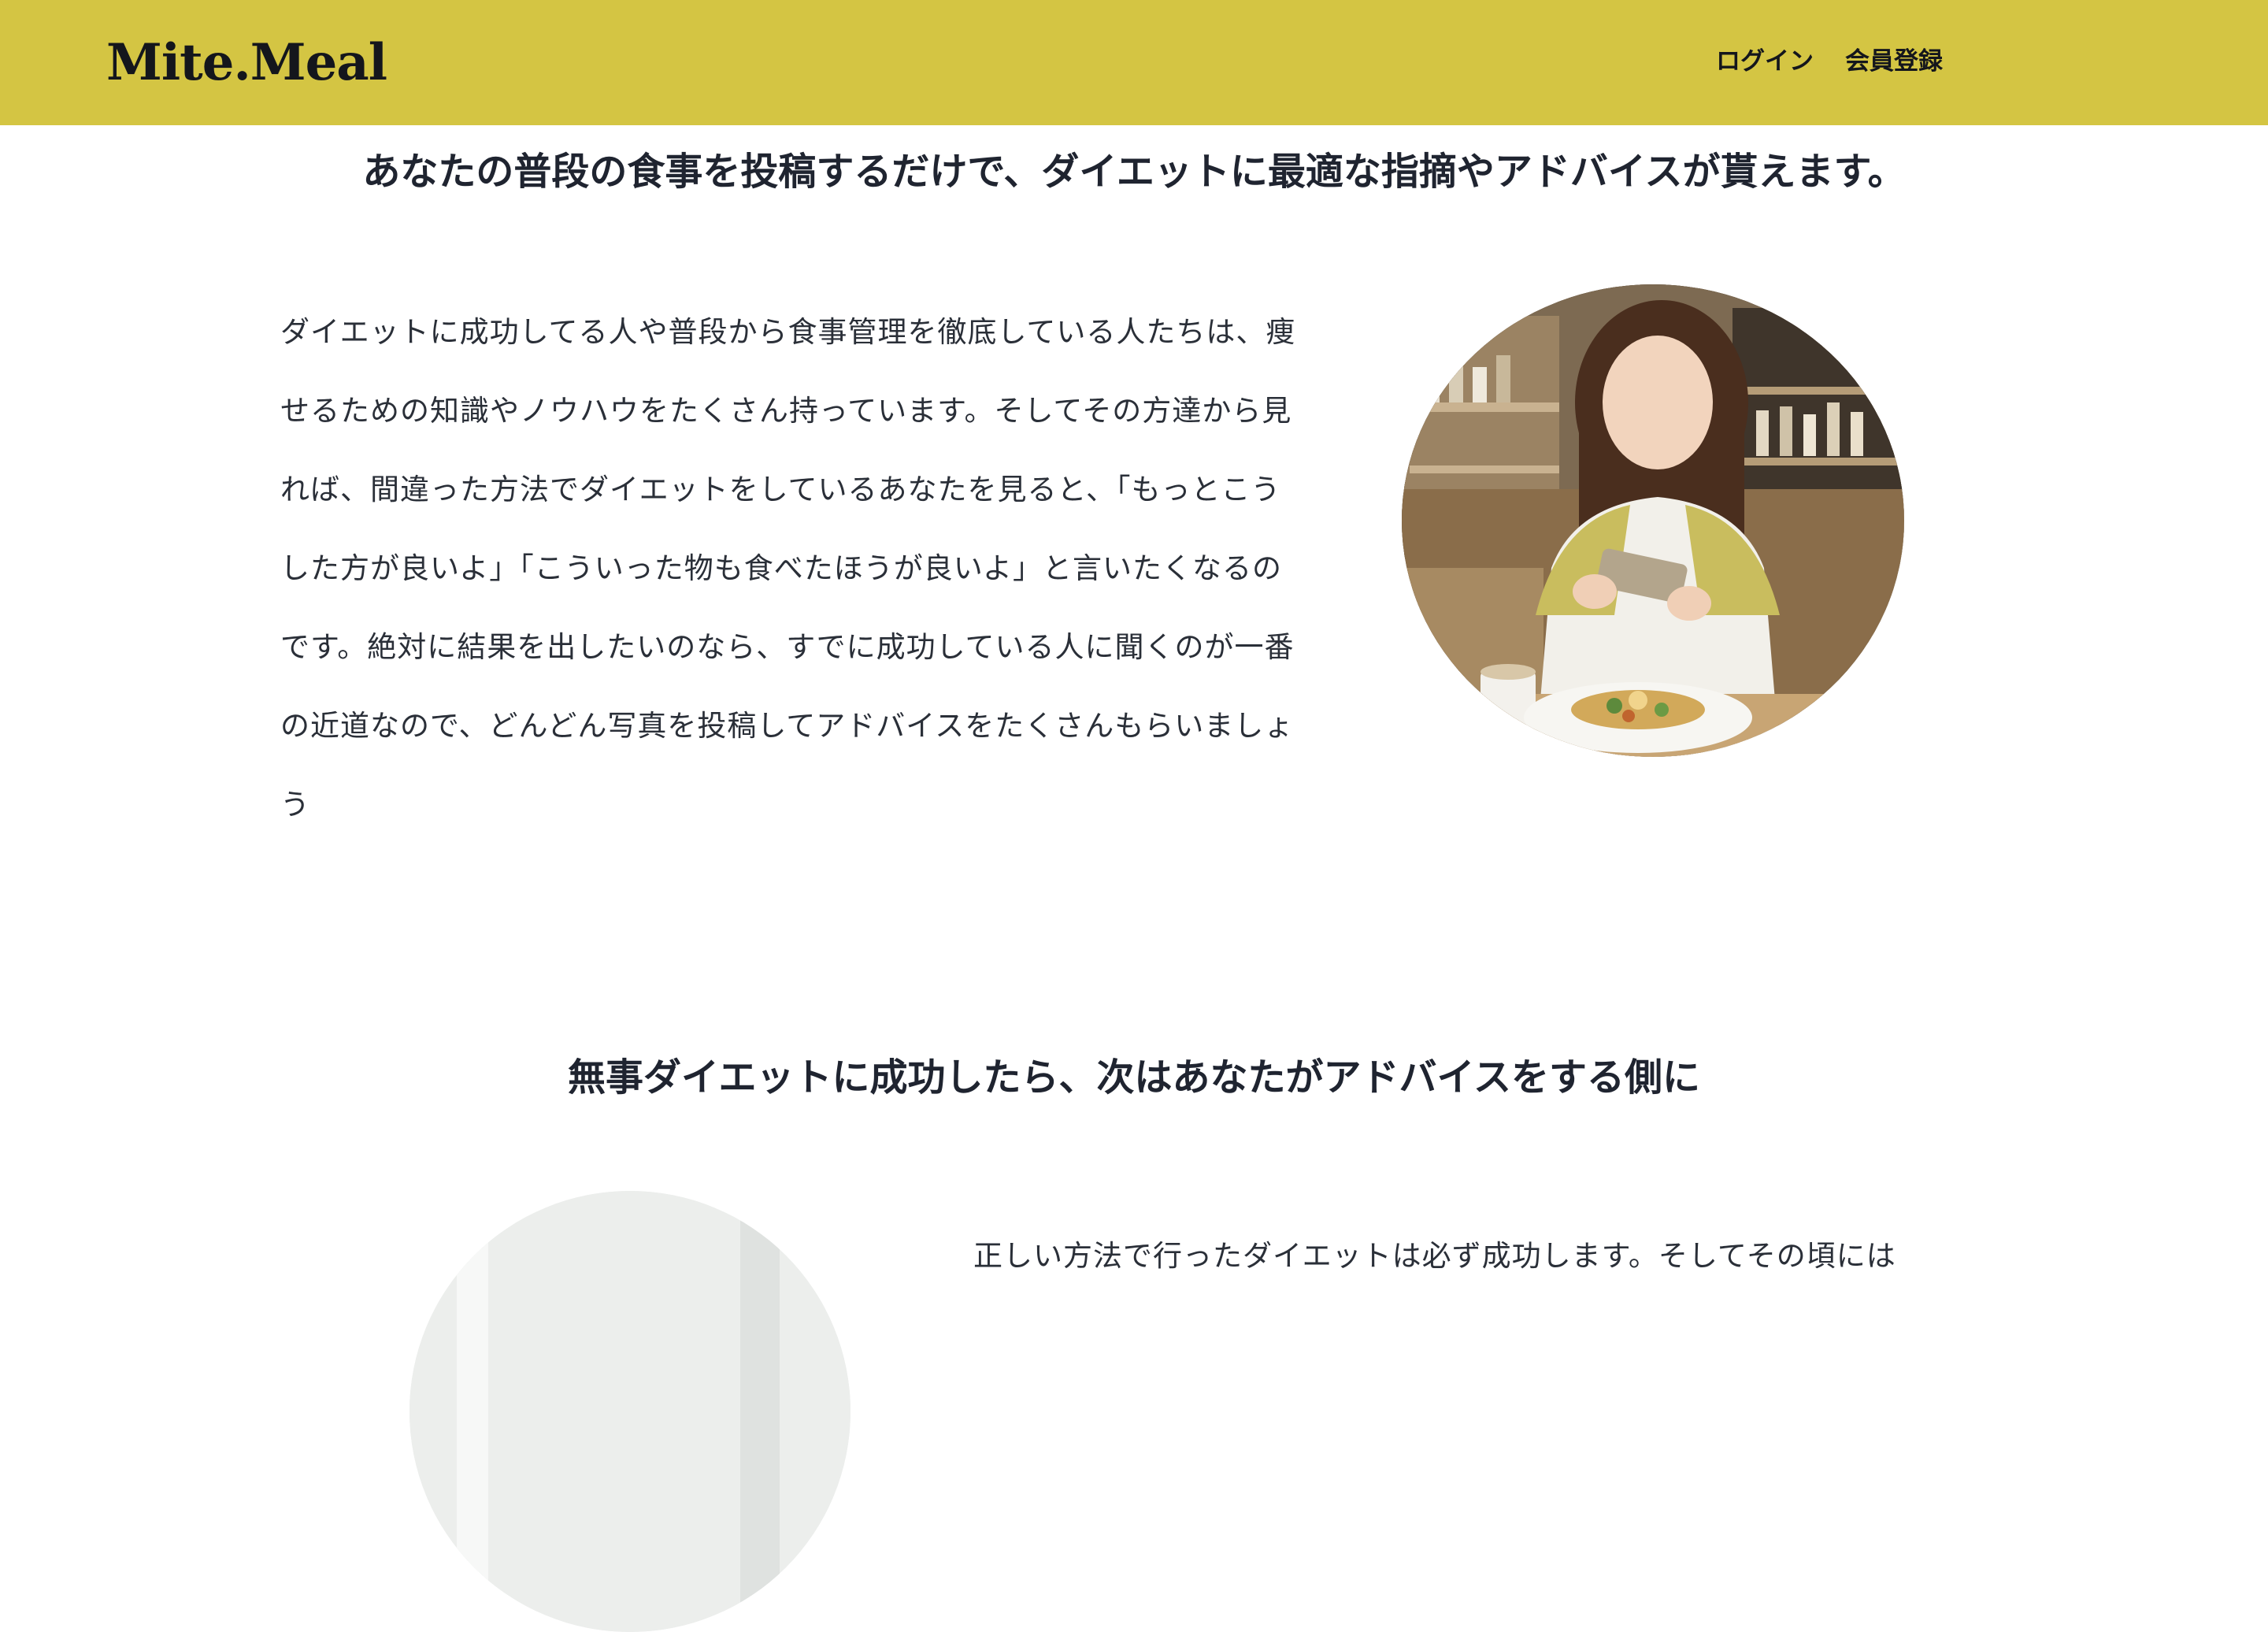  What do you see at coordinates (1434, 1256) in the screenshot?
I see `section-2-body: 正しい方法で行ったダイエットは必ず成功します。そしてその頃には` at bounding box center [1434, 1256].